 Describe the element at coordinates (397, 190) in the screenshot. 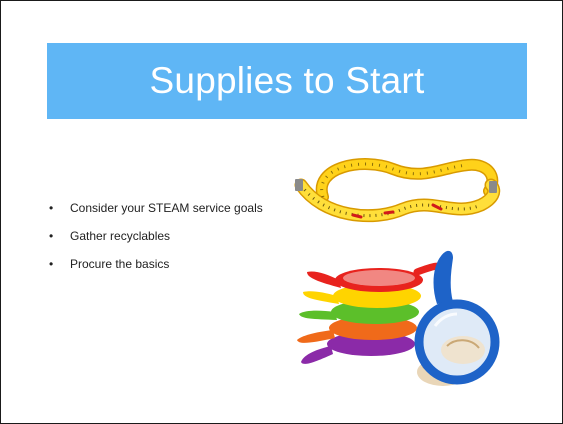

I see `measuring-tape-icon` at that location.